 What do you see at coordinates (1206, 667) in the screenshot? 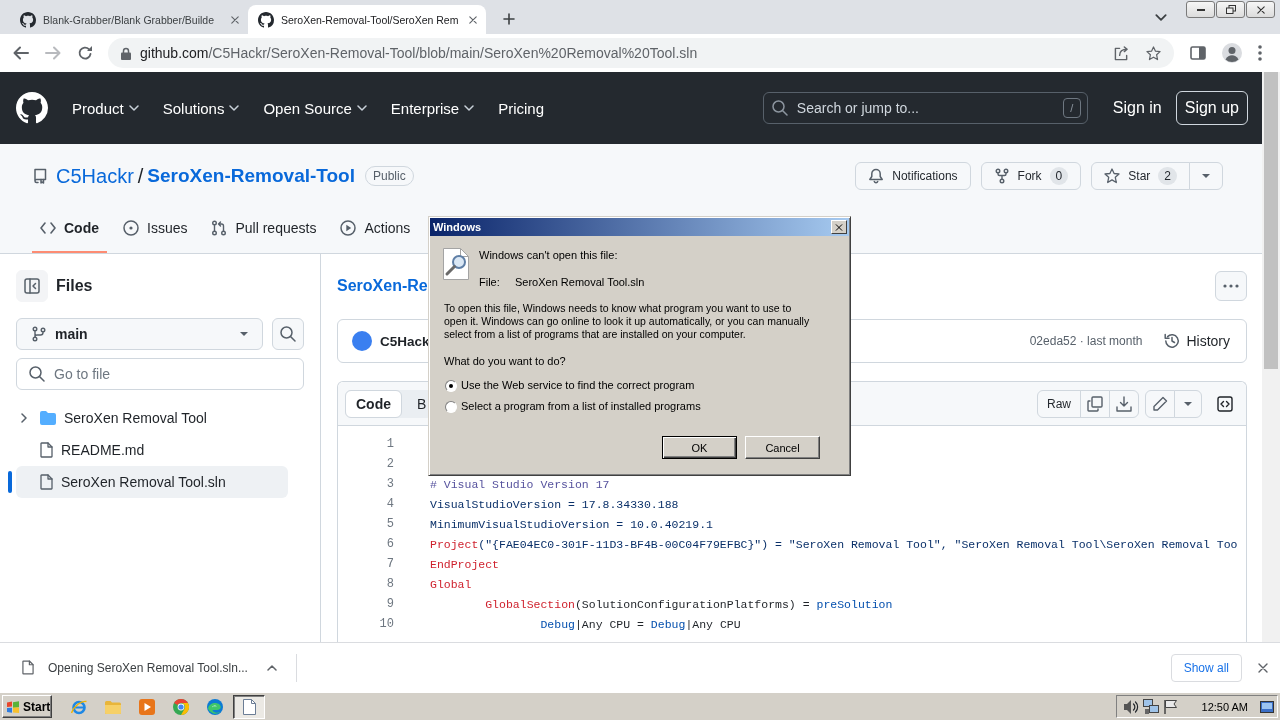
I see `show-all-button: Show all` at bounding box center [1206, 667].